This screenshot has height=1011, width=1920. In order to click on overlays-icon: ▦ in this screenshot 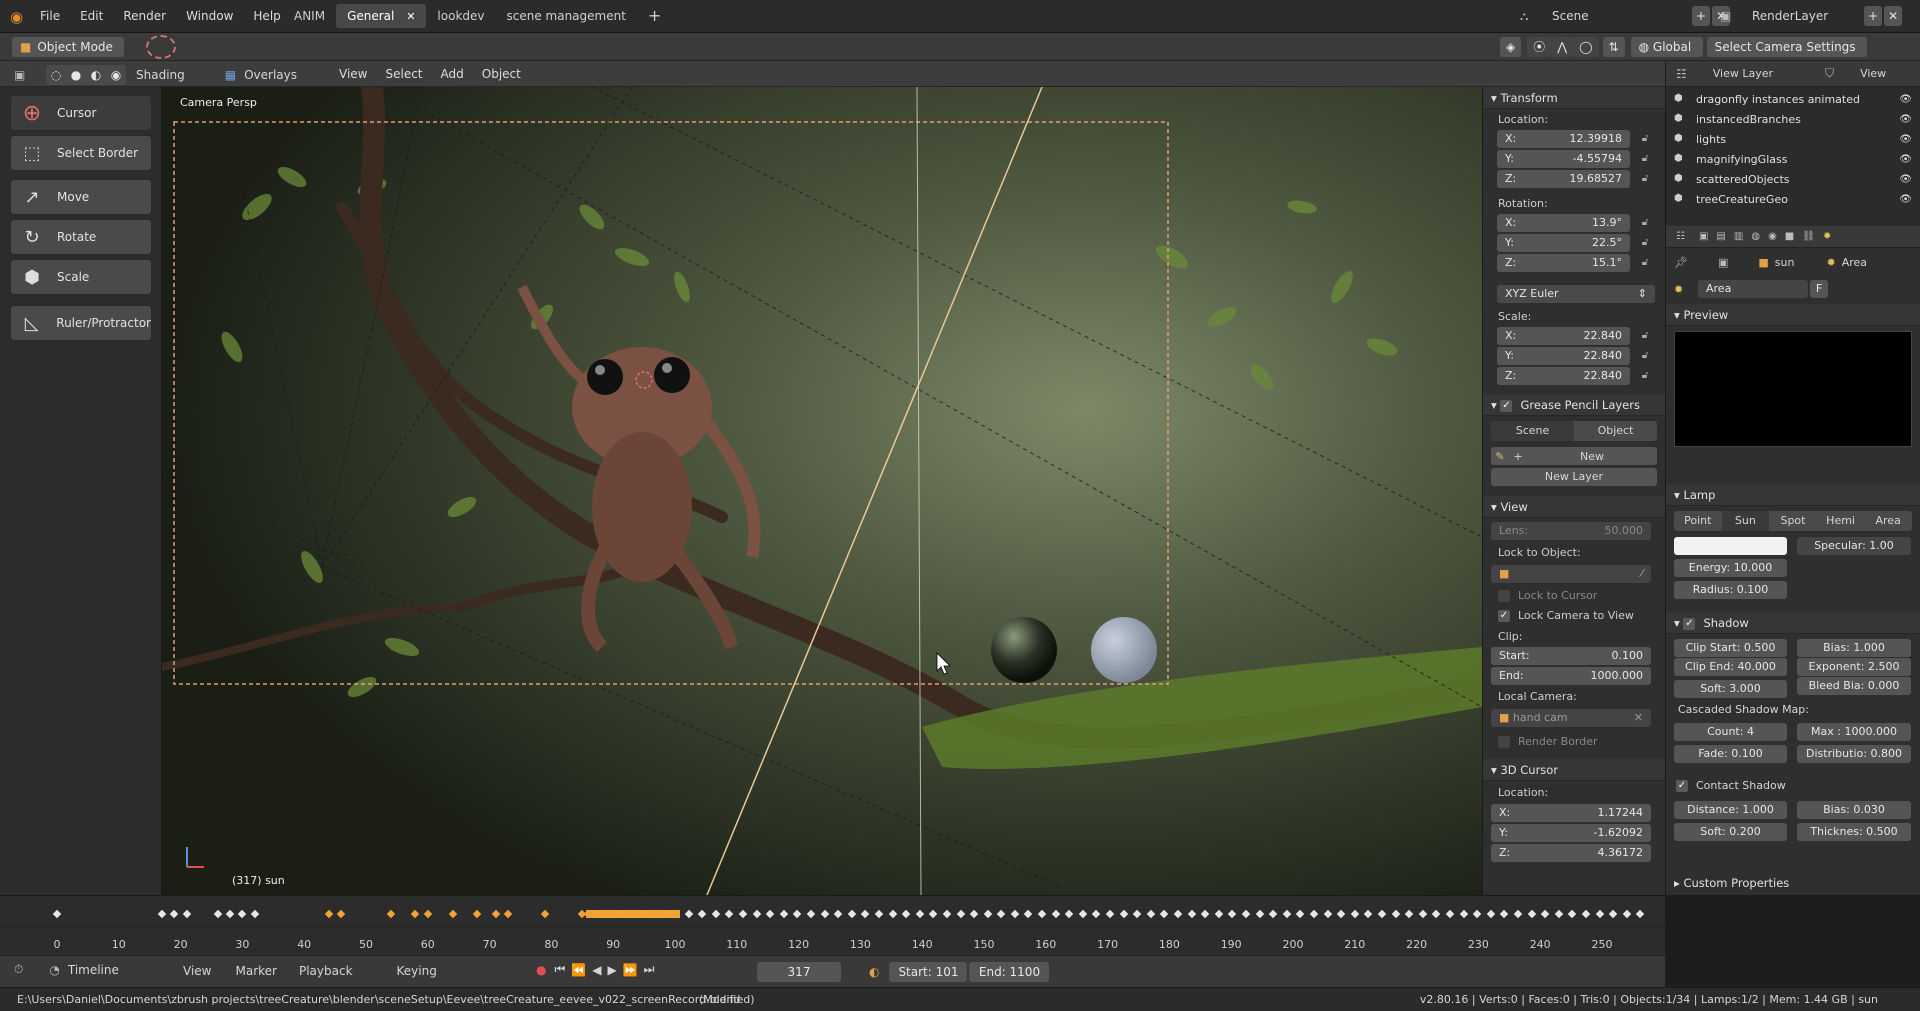, I will do `click(230, 75)`.